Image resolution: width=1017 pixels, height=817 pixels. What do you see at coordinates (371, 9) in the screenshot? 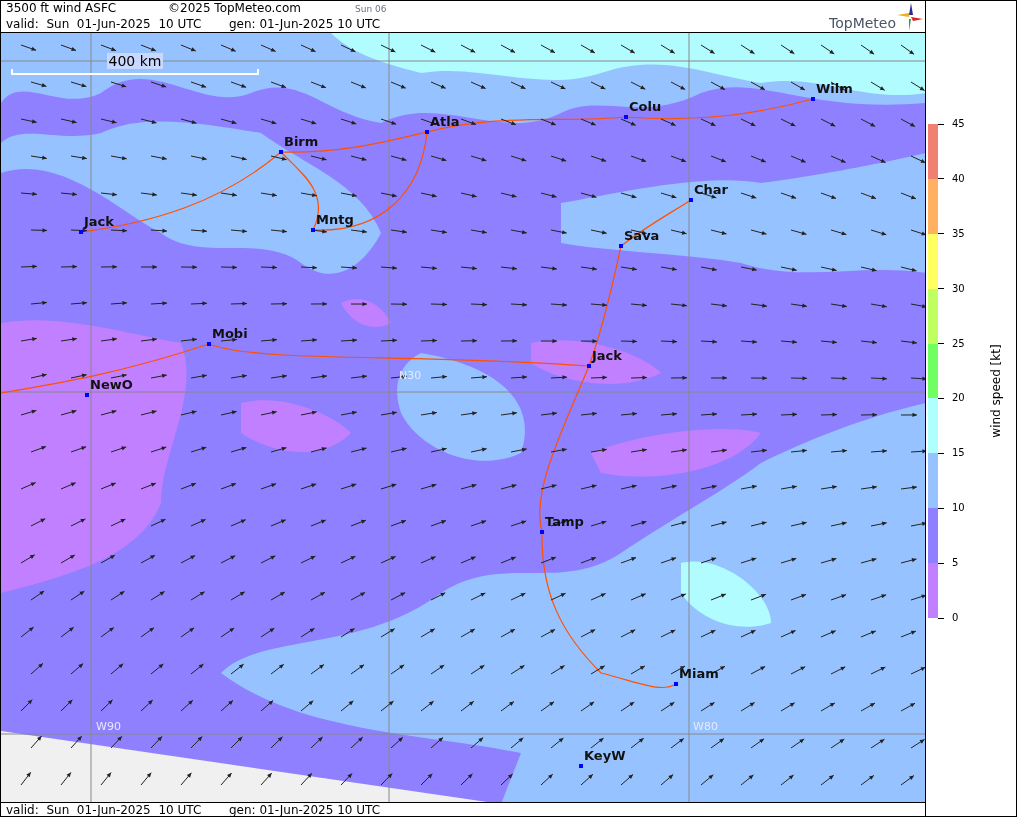
I see `day-code: Sun 06` at bounding box center [371, 9].